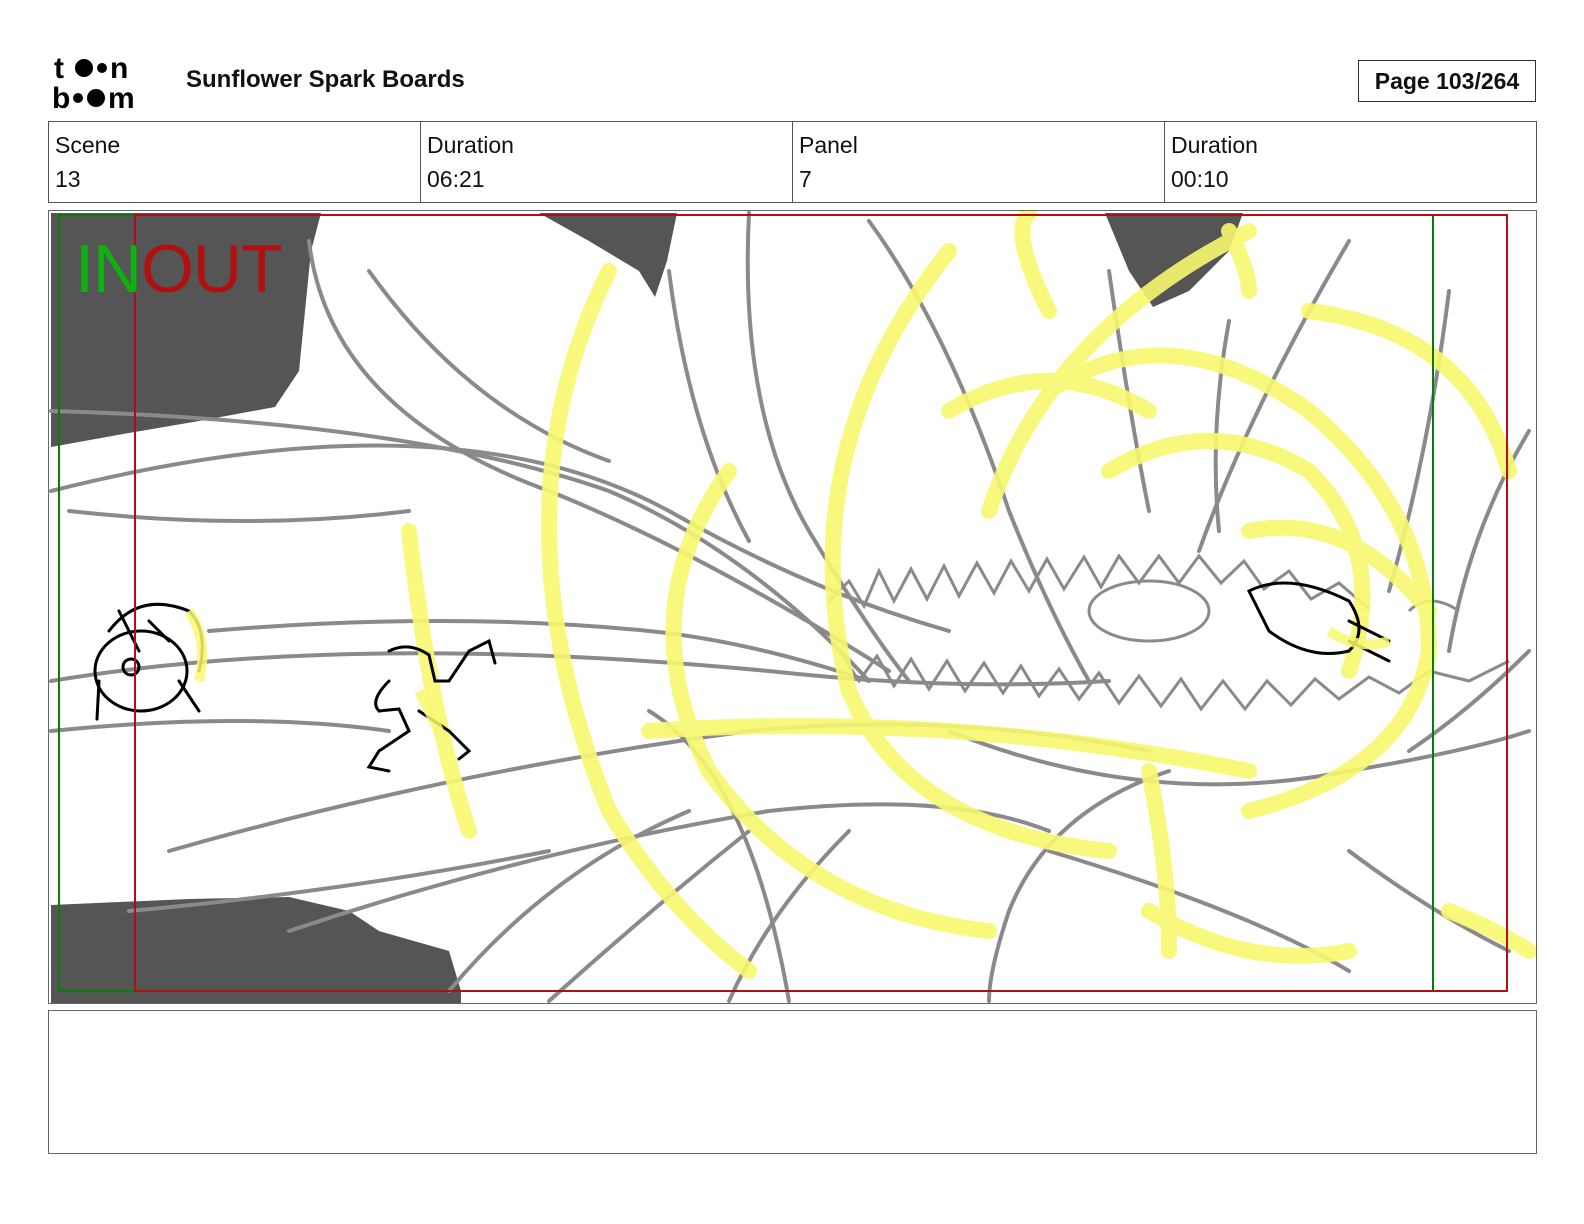 This screenshot has height=1224, width=1584. What do you see at coordinates (108, 269) in the screenshot?
I see `in-label: IN` at bounding box center [108, 269].